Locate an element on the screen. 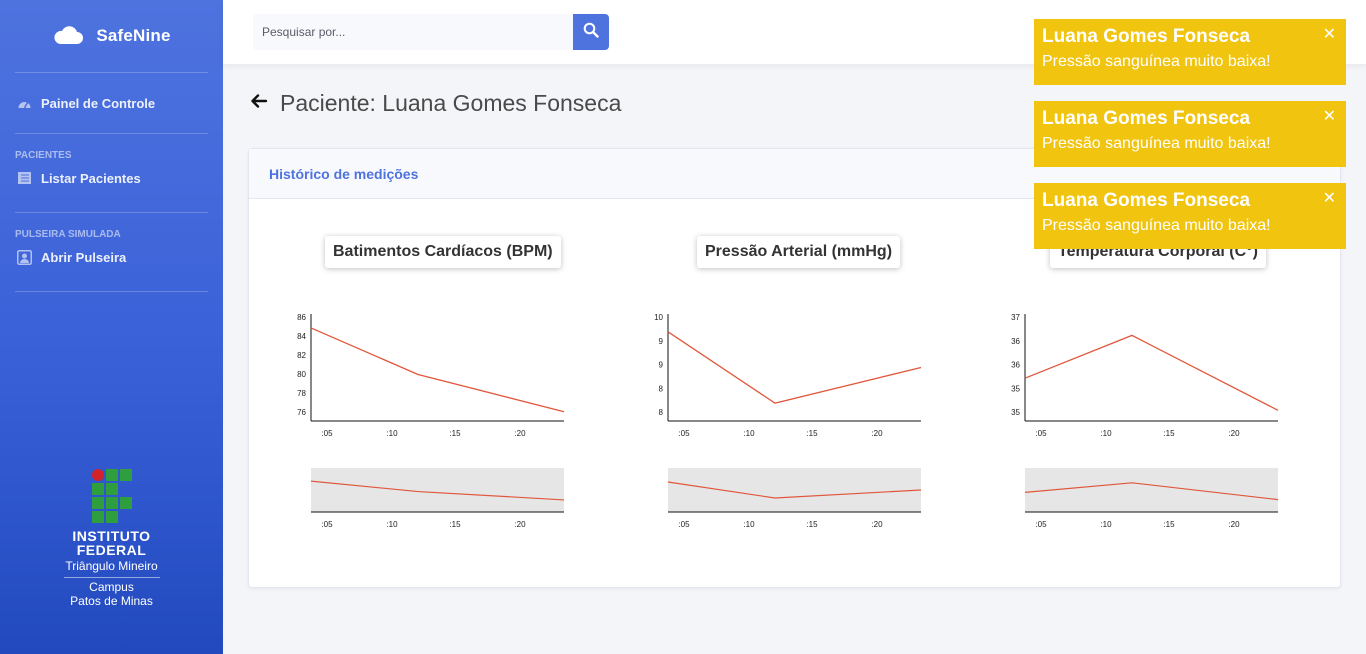 The image size is (1366, 654). sidebar-item-dashboard: Painel de Controle is located at coordinates (111, 103).